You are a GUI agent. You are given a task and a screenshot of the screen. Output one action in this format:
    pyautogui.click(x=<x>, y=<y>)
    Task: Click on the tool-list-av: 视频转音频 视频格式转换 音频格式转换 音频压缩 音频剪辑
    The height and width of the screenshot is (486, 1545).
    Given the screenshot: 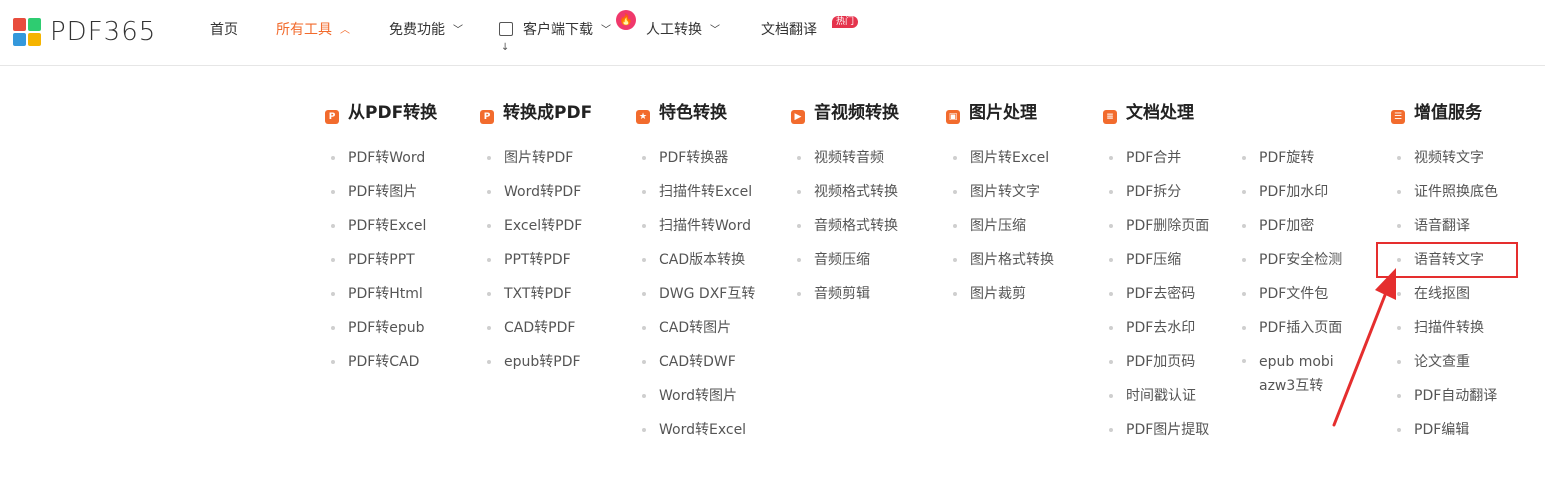 What is the action you would take?
    pyautogui.click(x=847, y=232)
    